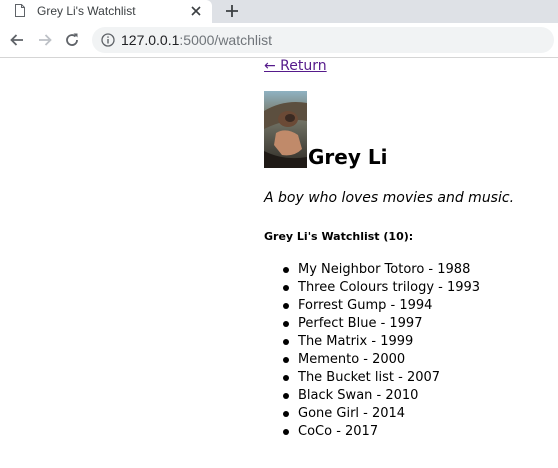 The width and height of the screenshot is (558, 468). What do you see at coordinates (372, 324) in the screenshot?
I see `movie-item: Perfect Blue - 1997` at bounding box center [372, 324].